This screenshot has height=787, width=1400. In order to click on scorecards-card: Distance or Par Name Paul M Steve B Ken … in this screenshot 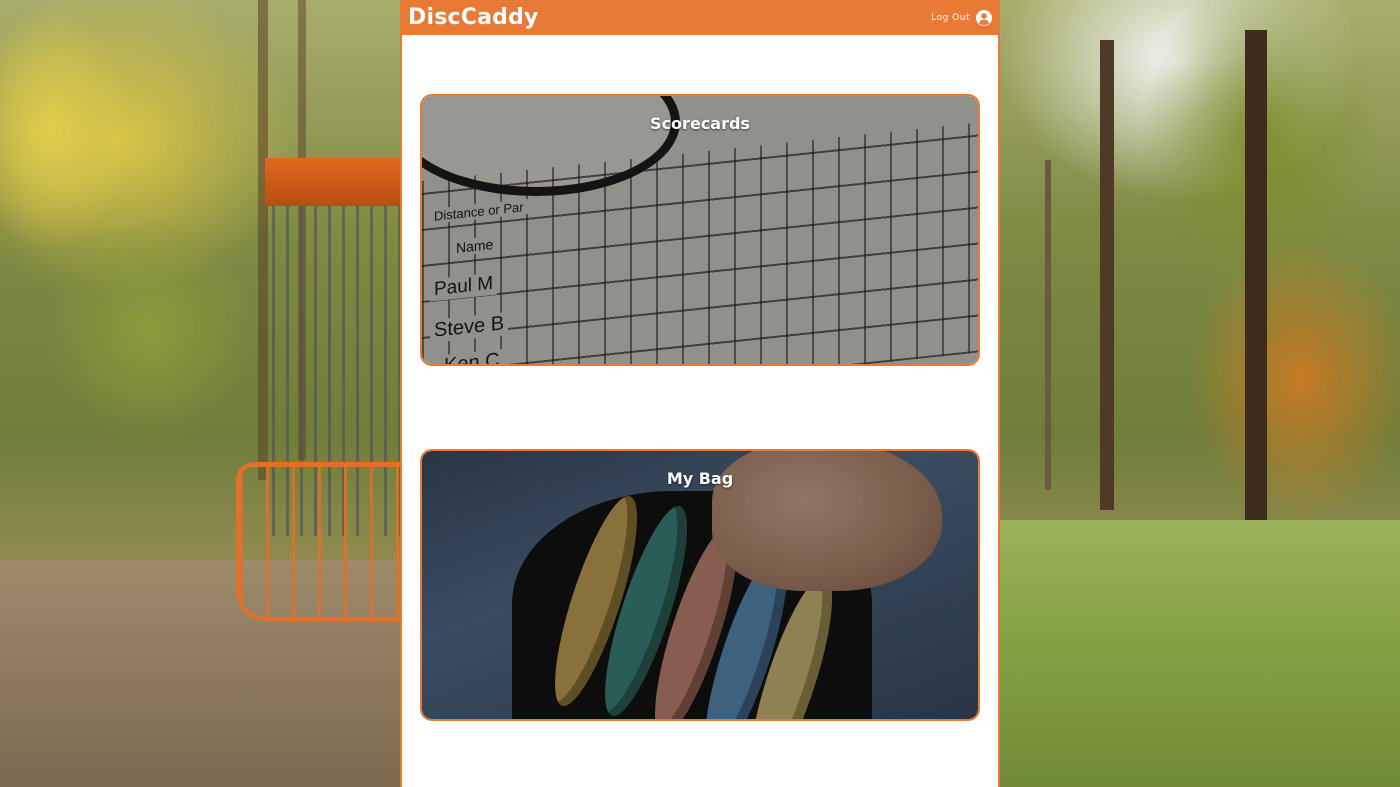, I will do `click(700, 230)`.